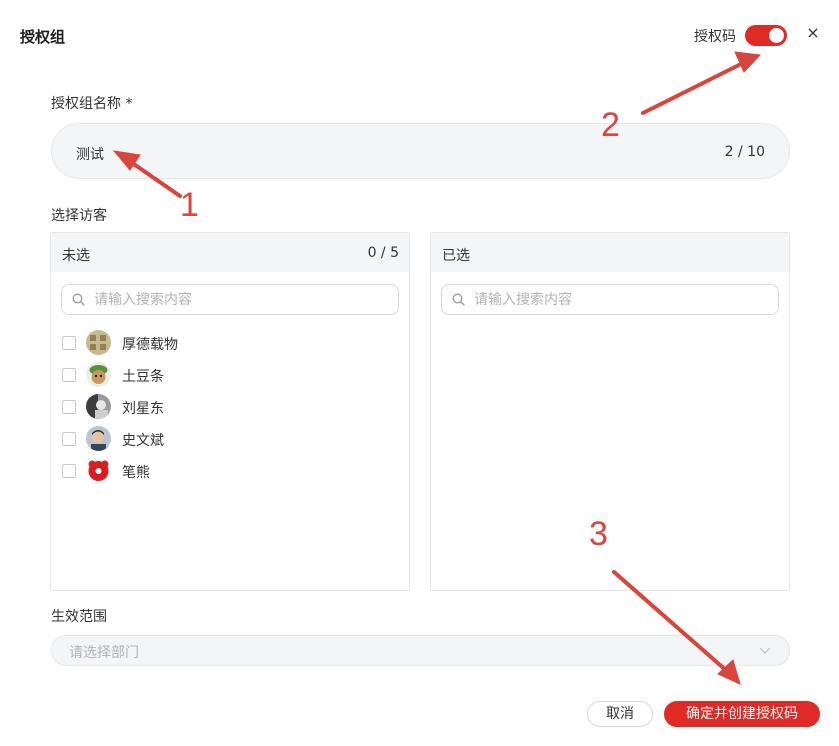 This screenshot has width=839, height=746. I want to click on visitor-name: 笔熊, so click(136, 473).